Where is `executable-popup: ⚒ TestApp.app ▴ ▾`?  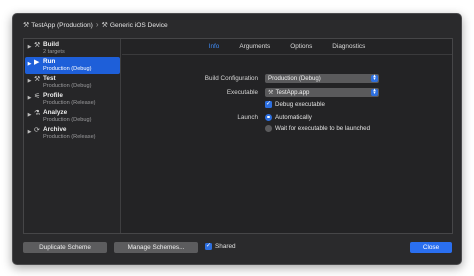
executable-popup: ⚒ TestApp.app ▴ ▾ is located at coordinates (322, 92).